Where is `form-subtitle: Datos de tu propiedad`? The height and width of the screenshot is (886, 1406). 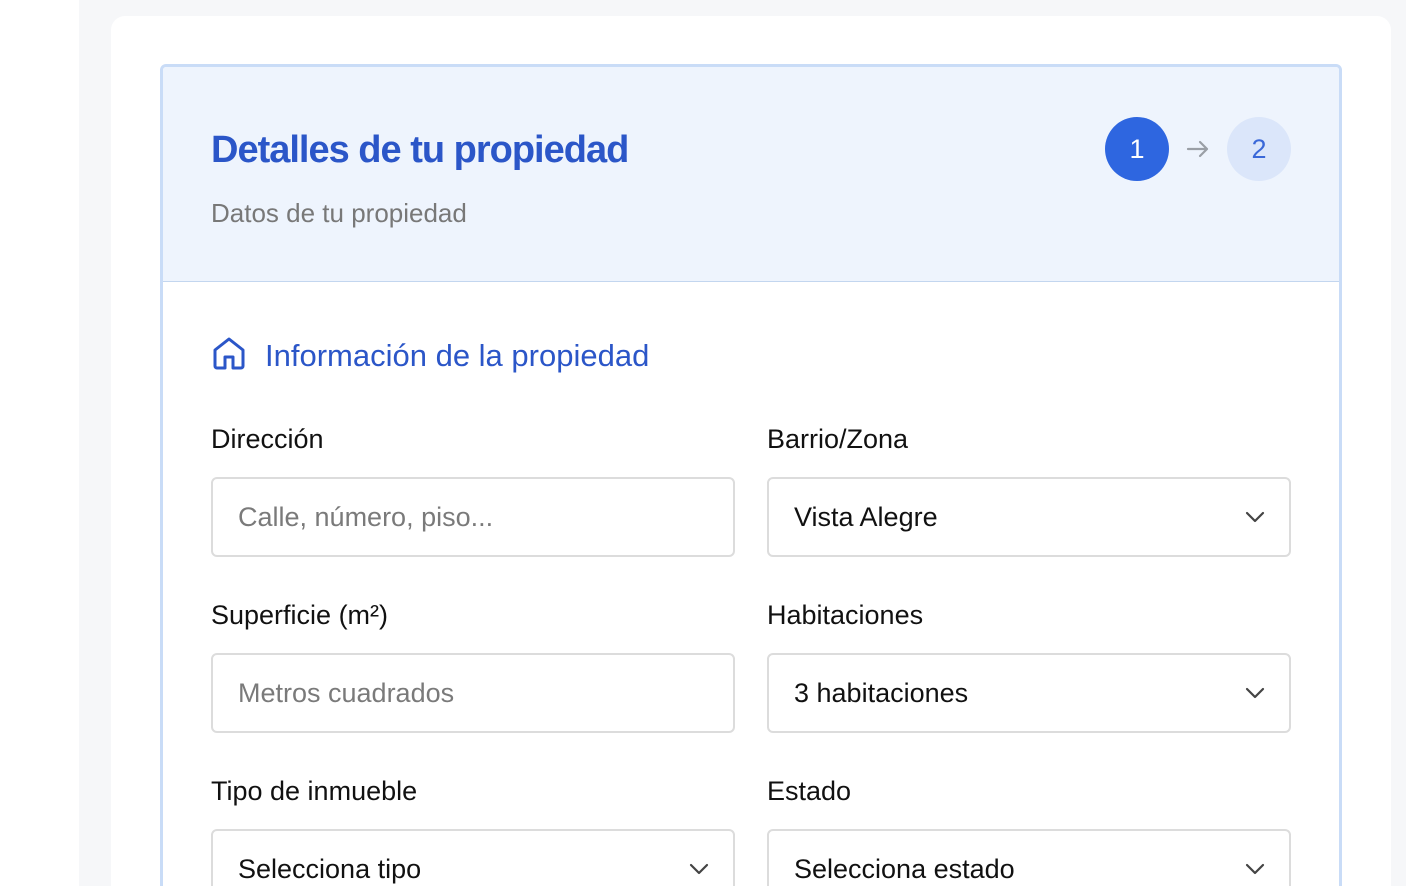 form-subtitle: Datos de tu propiedad is located at coordinates (339, 213).